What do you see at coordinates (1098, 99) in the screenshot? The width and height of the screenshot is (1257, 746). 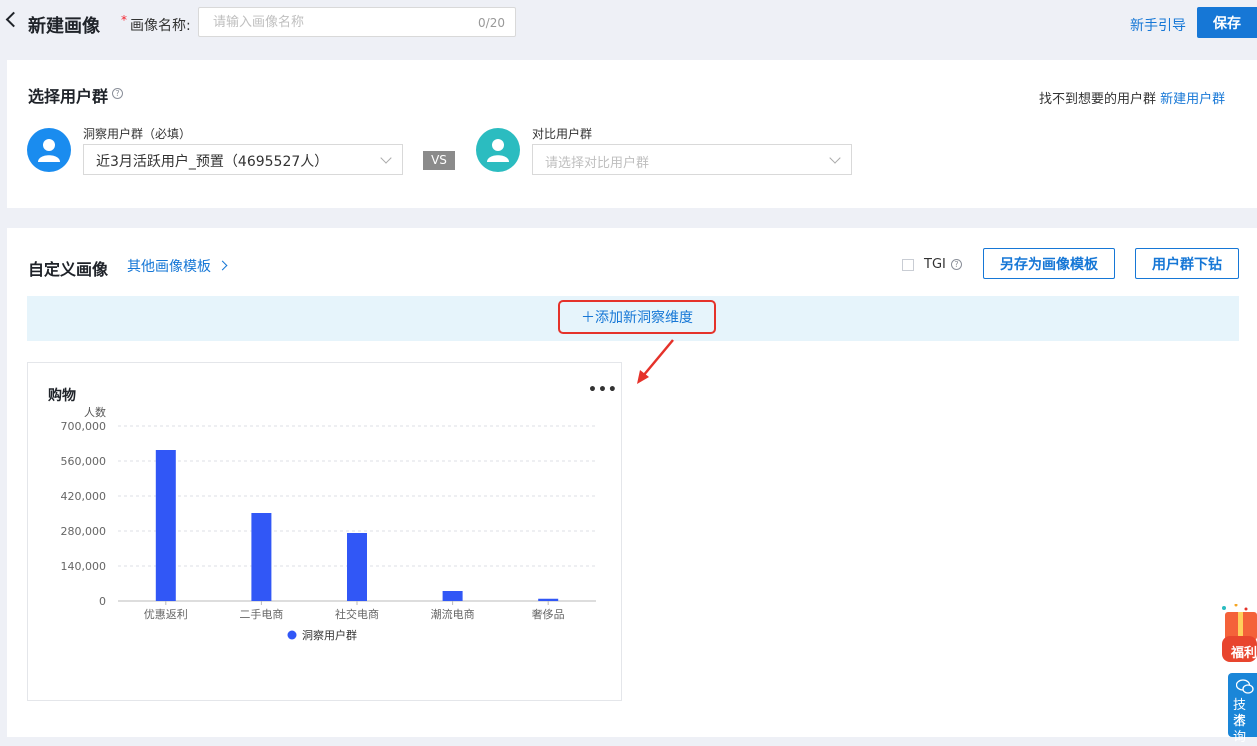 I see `not-found-text: 找不到想要的用户群` at bounding box center [1098, 99].